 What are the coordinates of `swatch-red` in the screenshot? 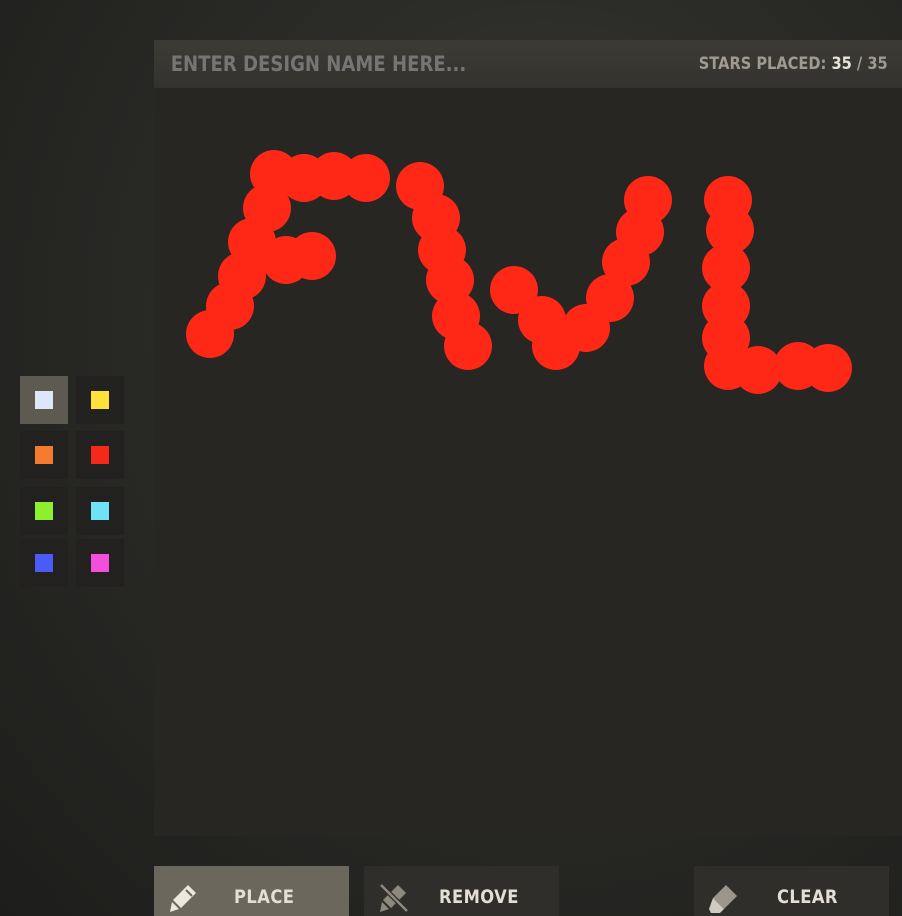 It's located at (100, 455).